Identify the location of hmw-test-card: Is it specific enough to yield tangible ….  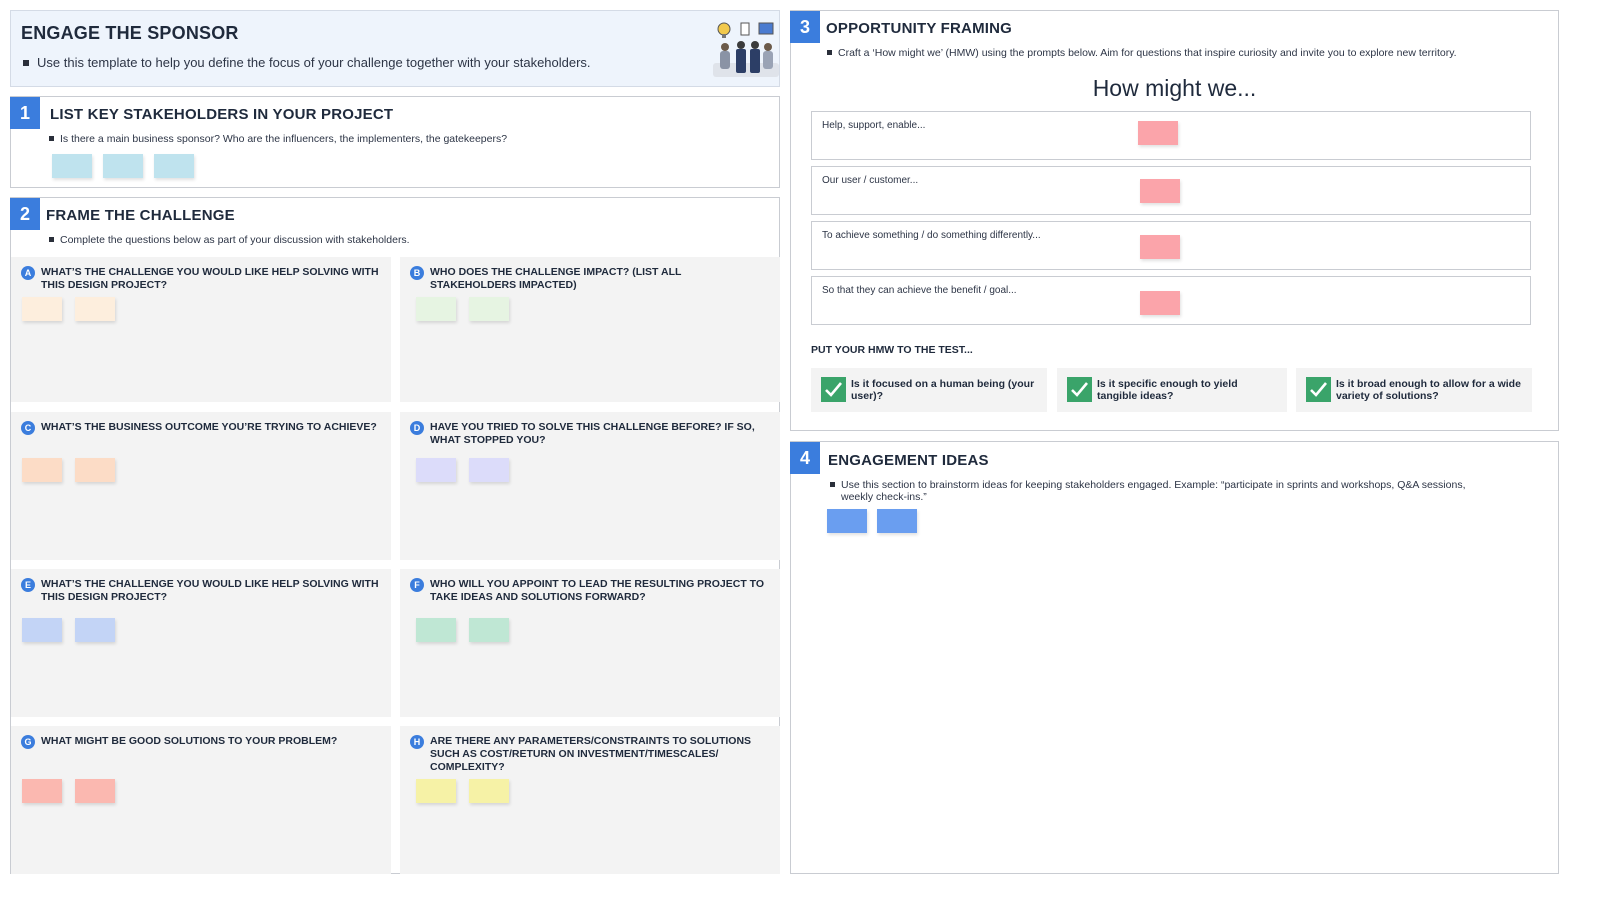
(1172, 390).